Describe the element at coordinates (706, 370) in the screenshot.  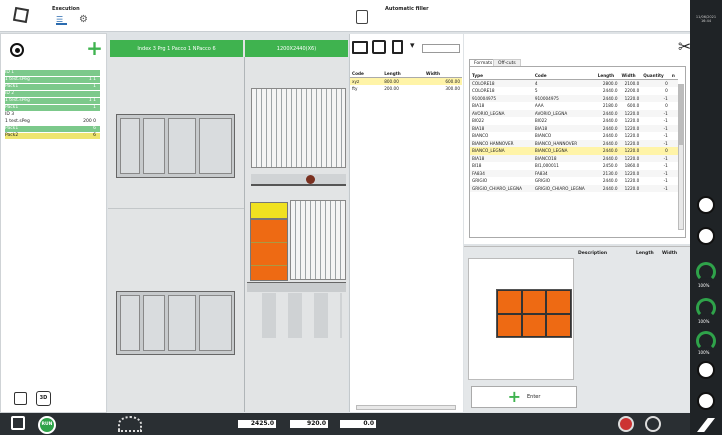
I see `chat-button` at that location.